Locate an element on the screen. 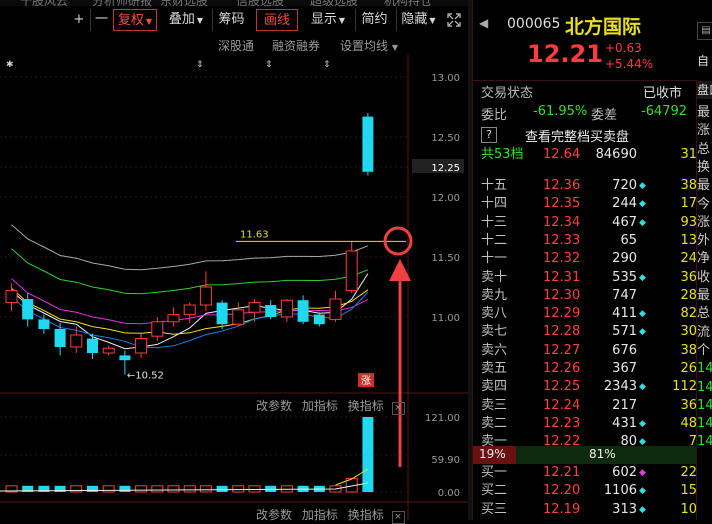  sell-row: 十四 12.35 244 ◆ 17 is located at coordinates (585, 204).